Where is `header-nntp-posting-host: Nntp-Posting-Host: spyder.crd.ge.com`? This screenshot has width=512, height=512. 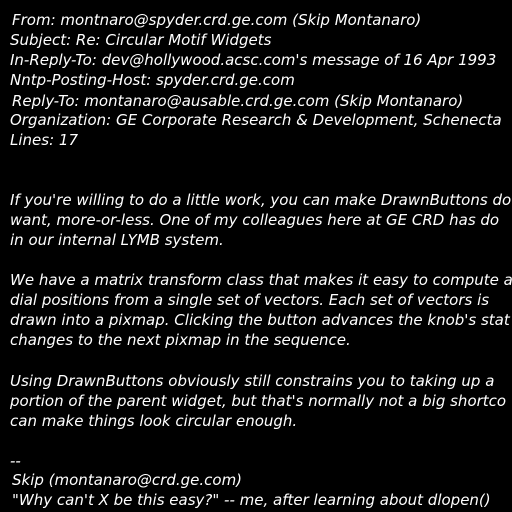 header-nntp-posting-host: Nntp-Posting-Host: spyder.crd.ge.com is located at coordinates (152, 80).